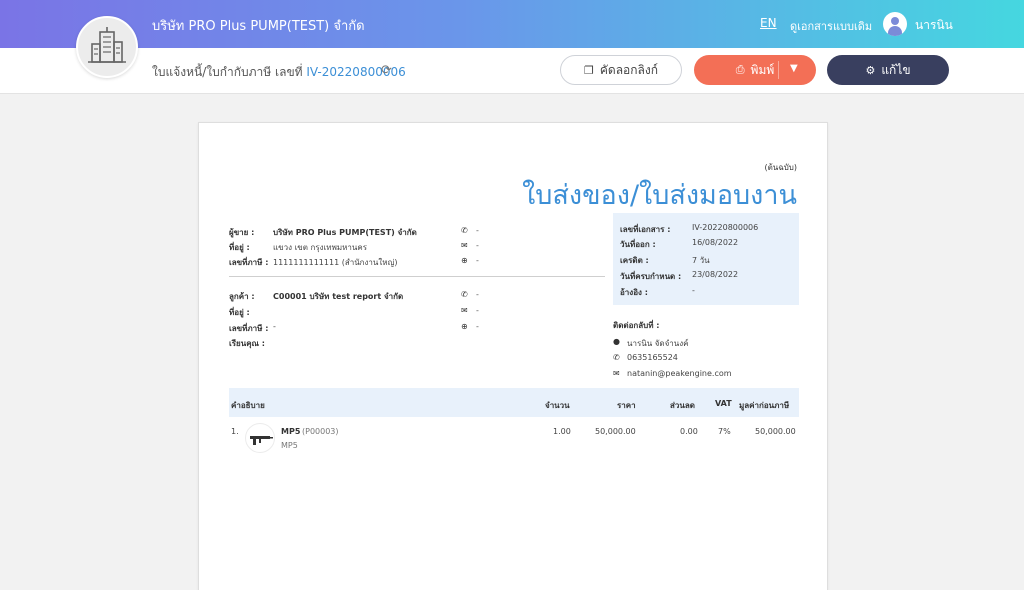 The image size is (1024, 590). What do you see at coordinates (651, 276) in the screenshot?
I see `due-date-label: วันที่ครบกำหนด :` at bounding box center [651, 276].